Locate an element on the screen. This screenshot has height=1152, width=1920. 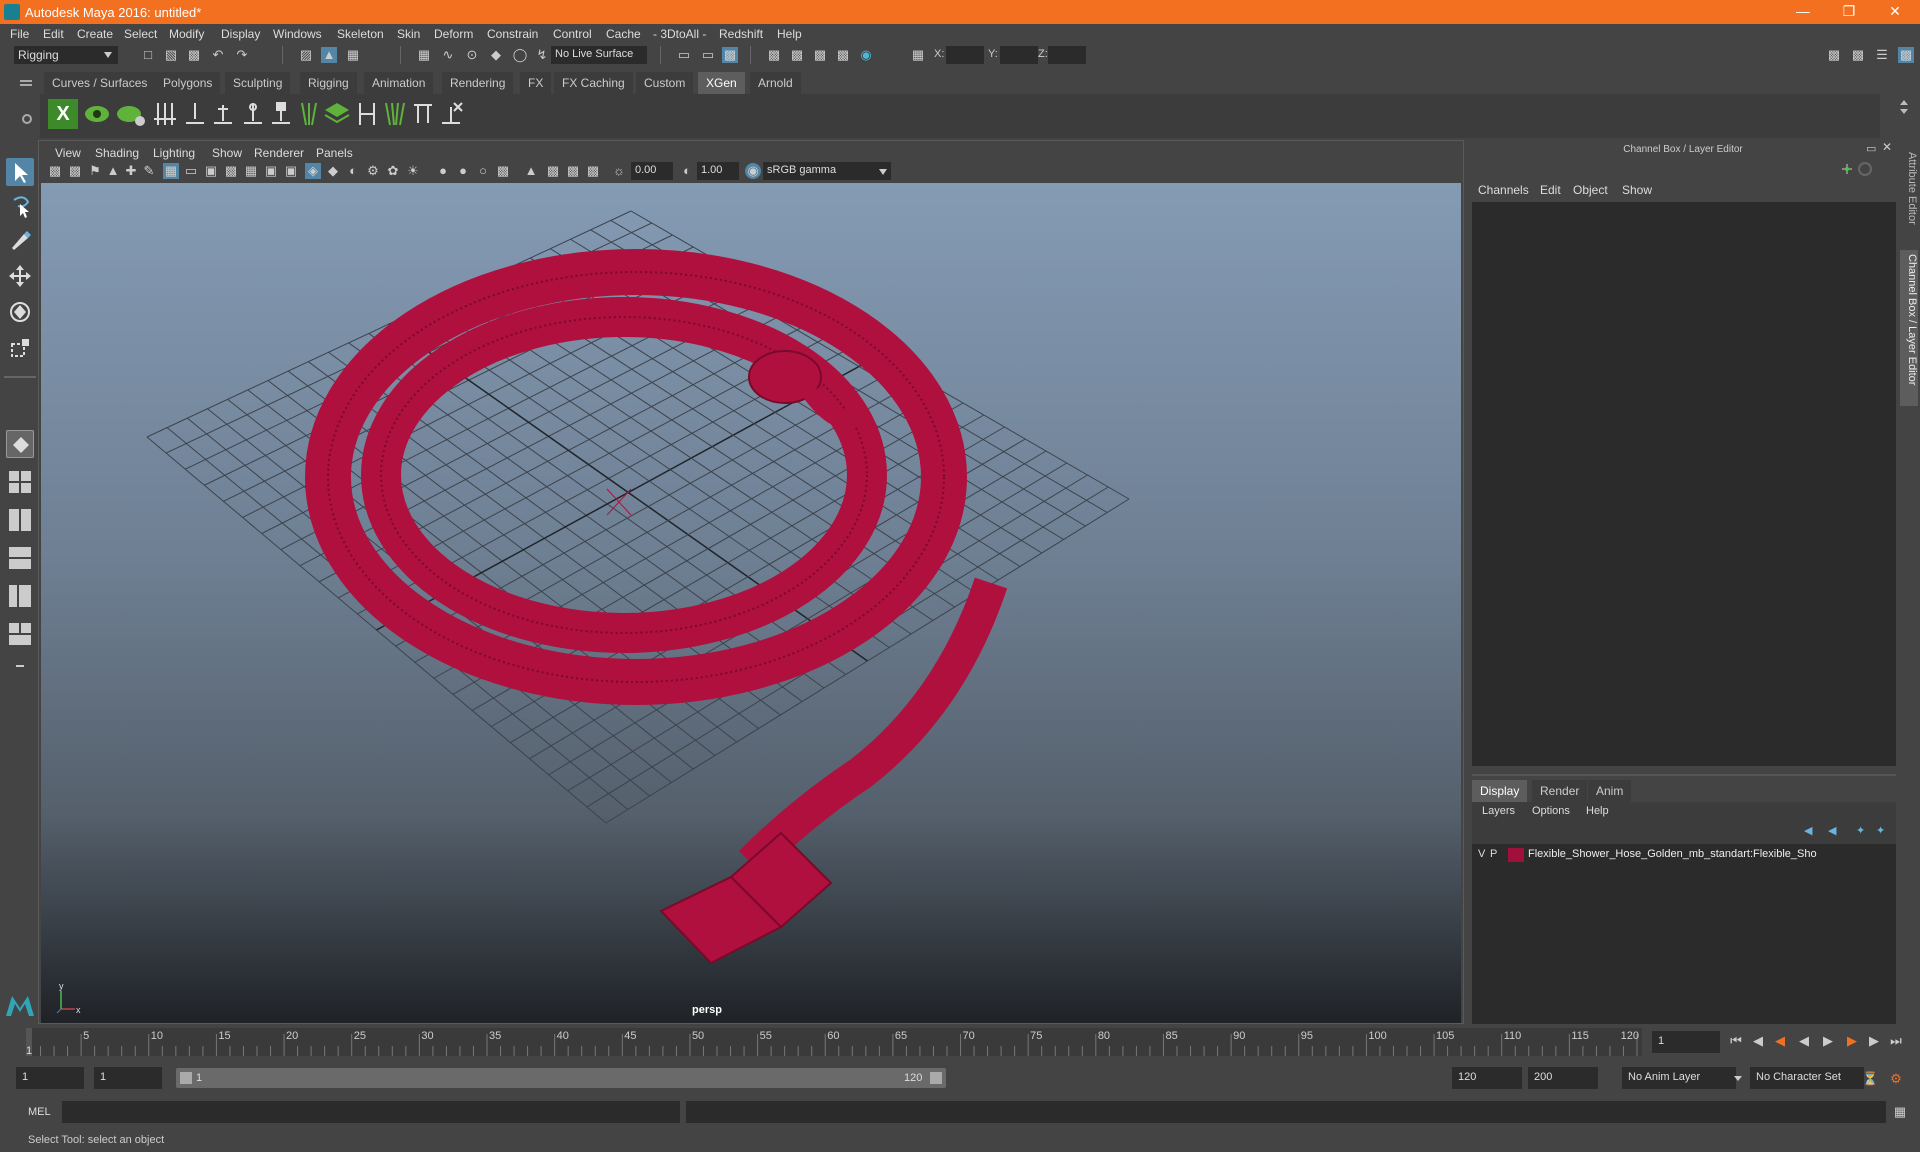
panel-divider is located at coordinates (1684, 775).